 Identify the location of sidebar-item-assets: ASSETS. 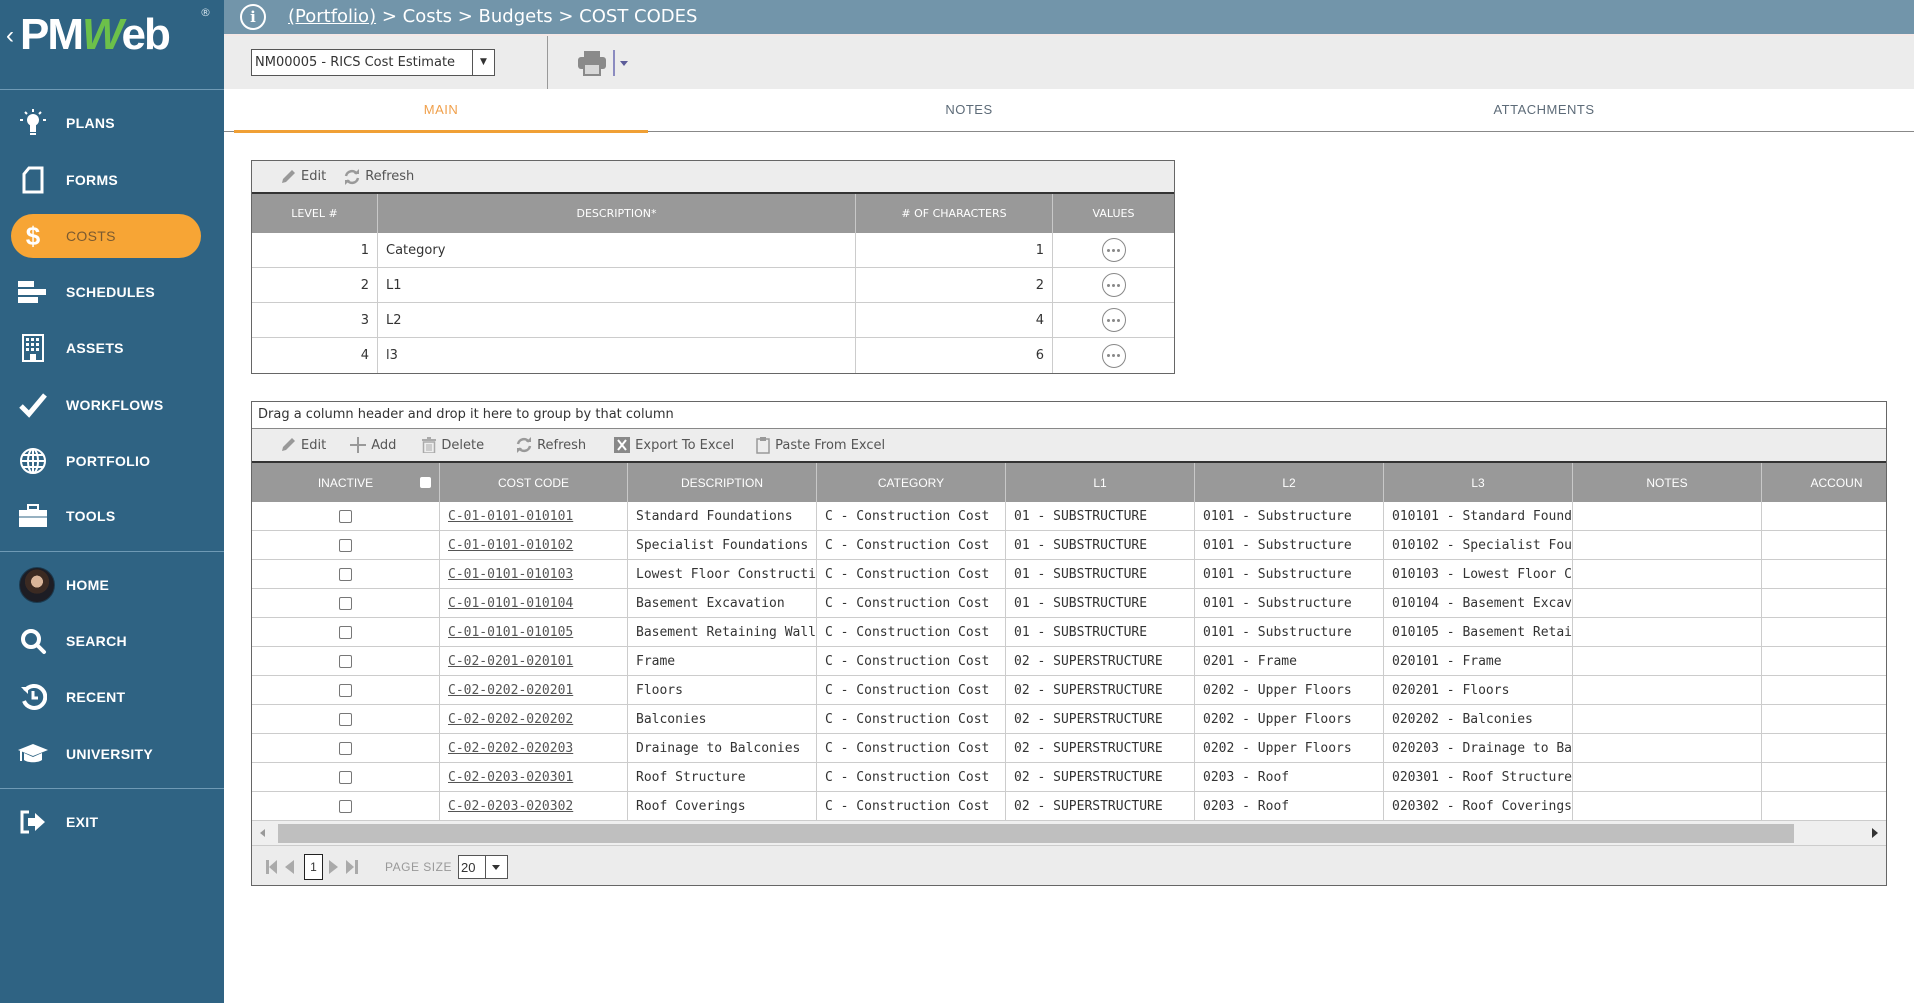
(112, 348).